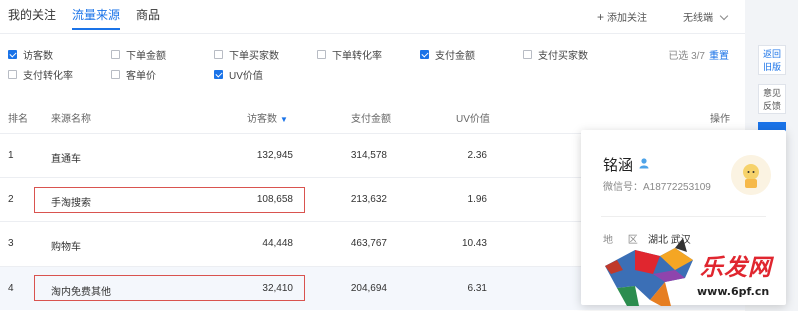 The width and height of the screenshot is (798, 311). I want to click on metric-checkbox-pay-amount: 支付金额, so click(447, 54).